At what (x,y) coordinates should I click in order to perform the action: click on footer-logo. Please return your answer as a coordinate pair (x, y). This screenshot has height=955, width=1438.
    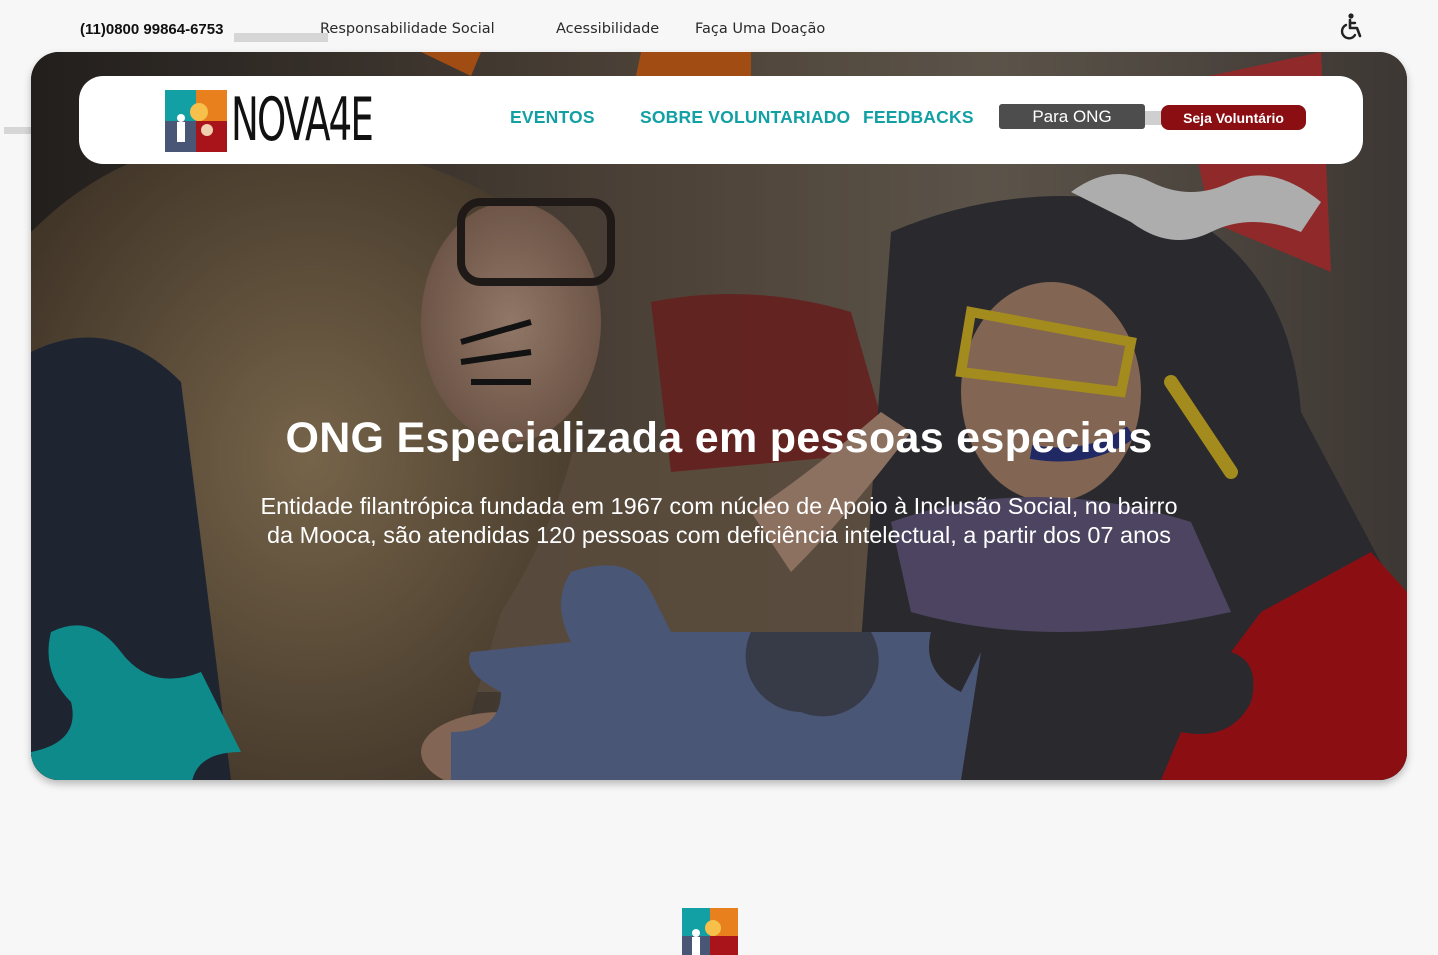
    Looking at the image, I should click on (710, 931).